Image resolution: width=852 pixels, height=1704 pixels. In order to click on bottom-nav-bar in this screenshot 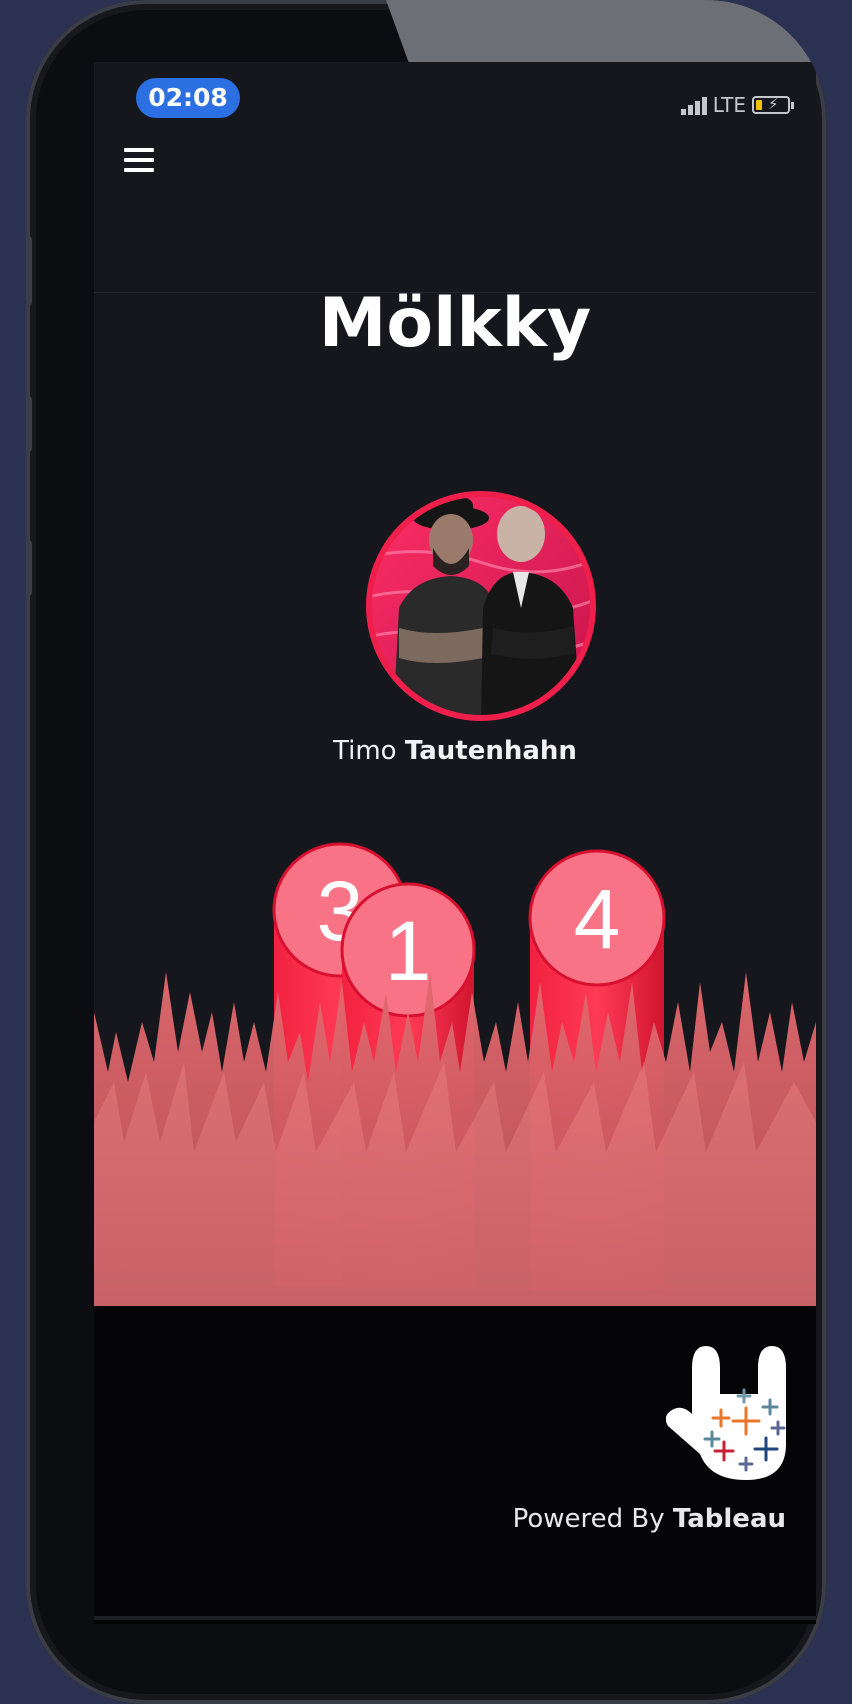, I will do `click(455, 1618)`.